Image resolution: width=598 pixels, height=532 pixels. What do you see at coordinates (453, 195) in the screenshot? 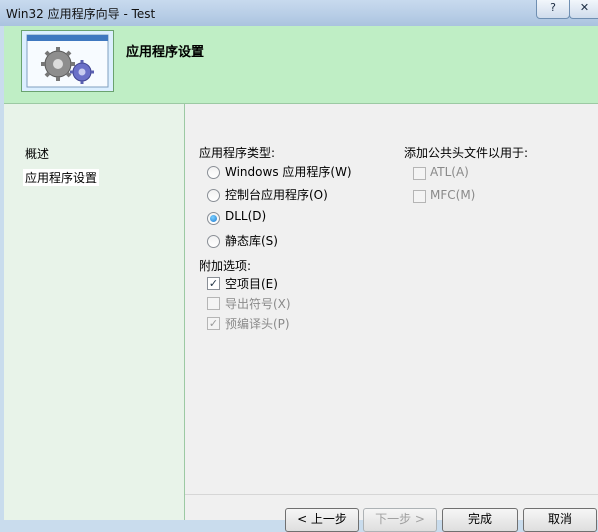
I see `checkbox-mfc-label: MFC(M)` at bounding box center [453, 195].